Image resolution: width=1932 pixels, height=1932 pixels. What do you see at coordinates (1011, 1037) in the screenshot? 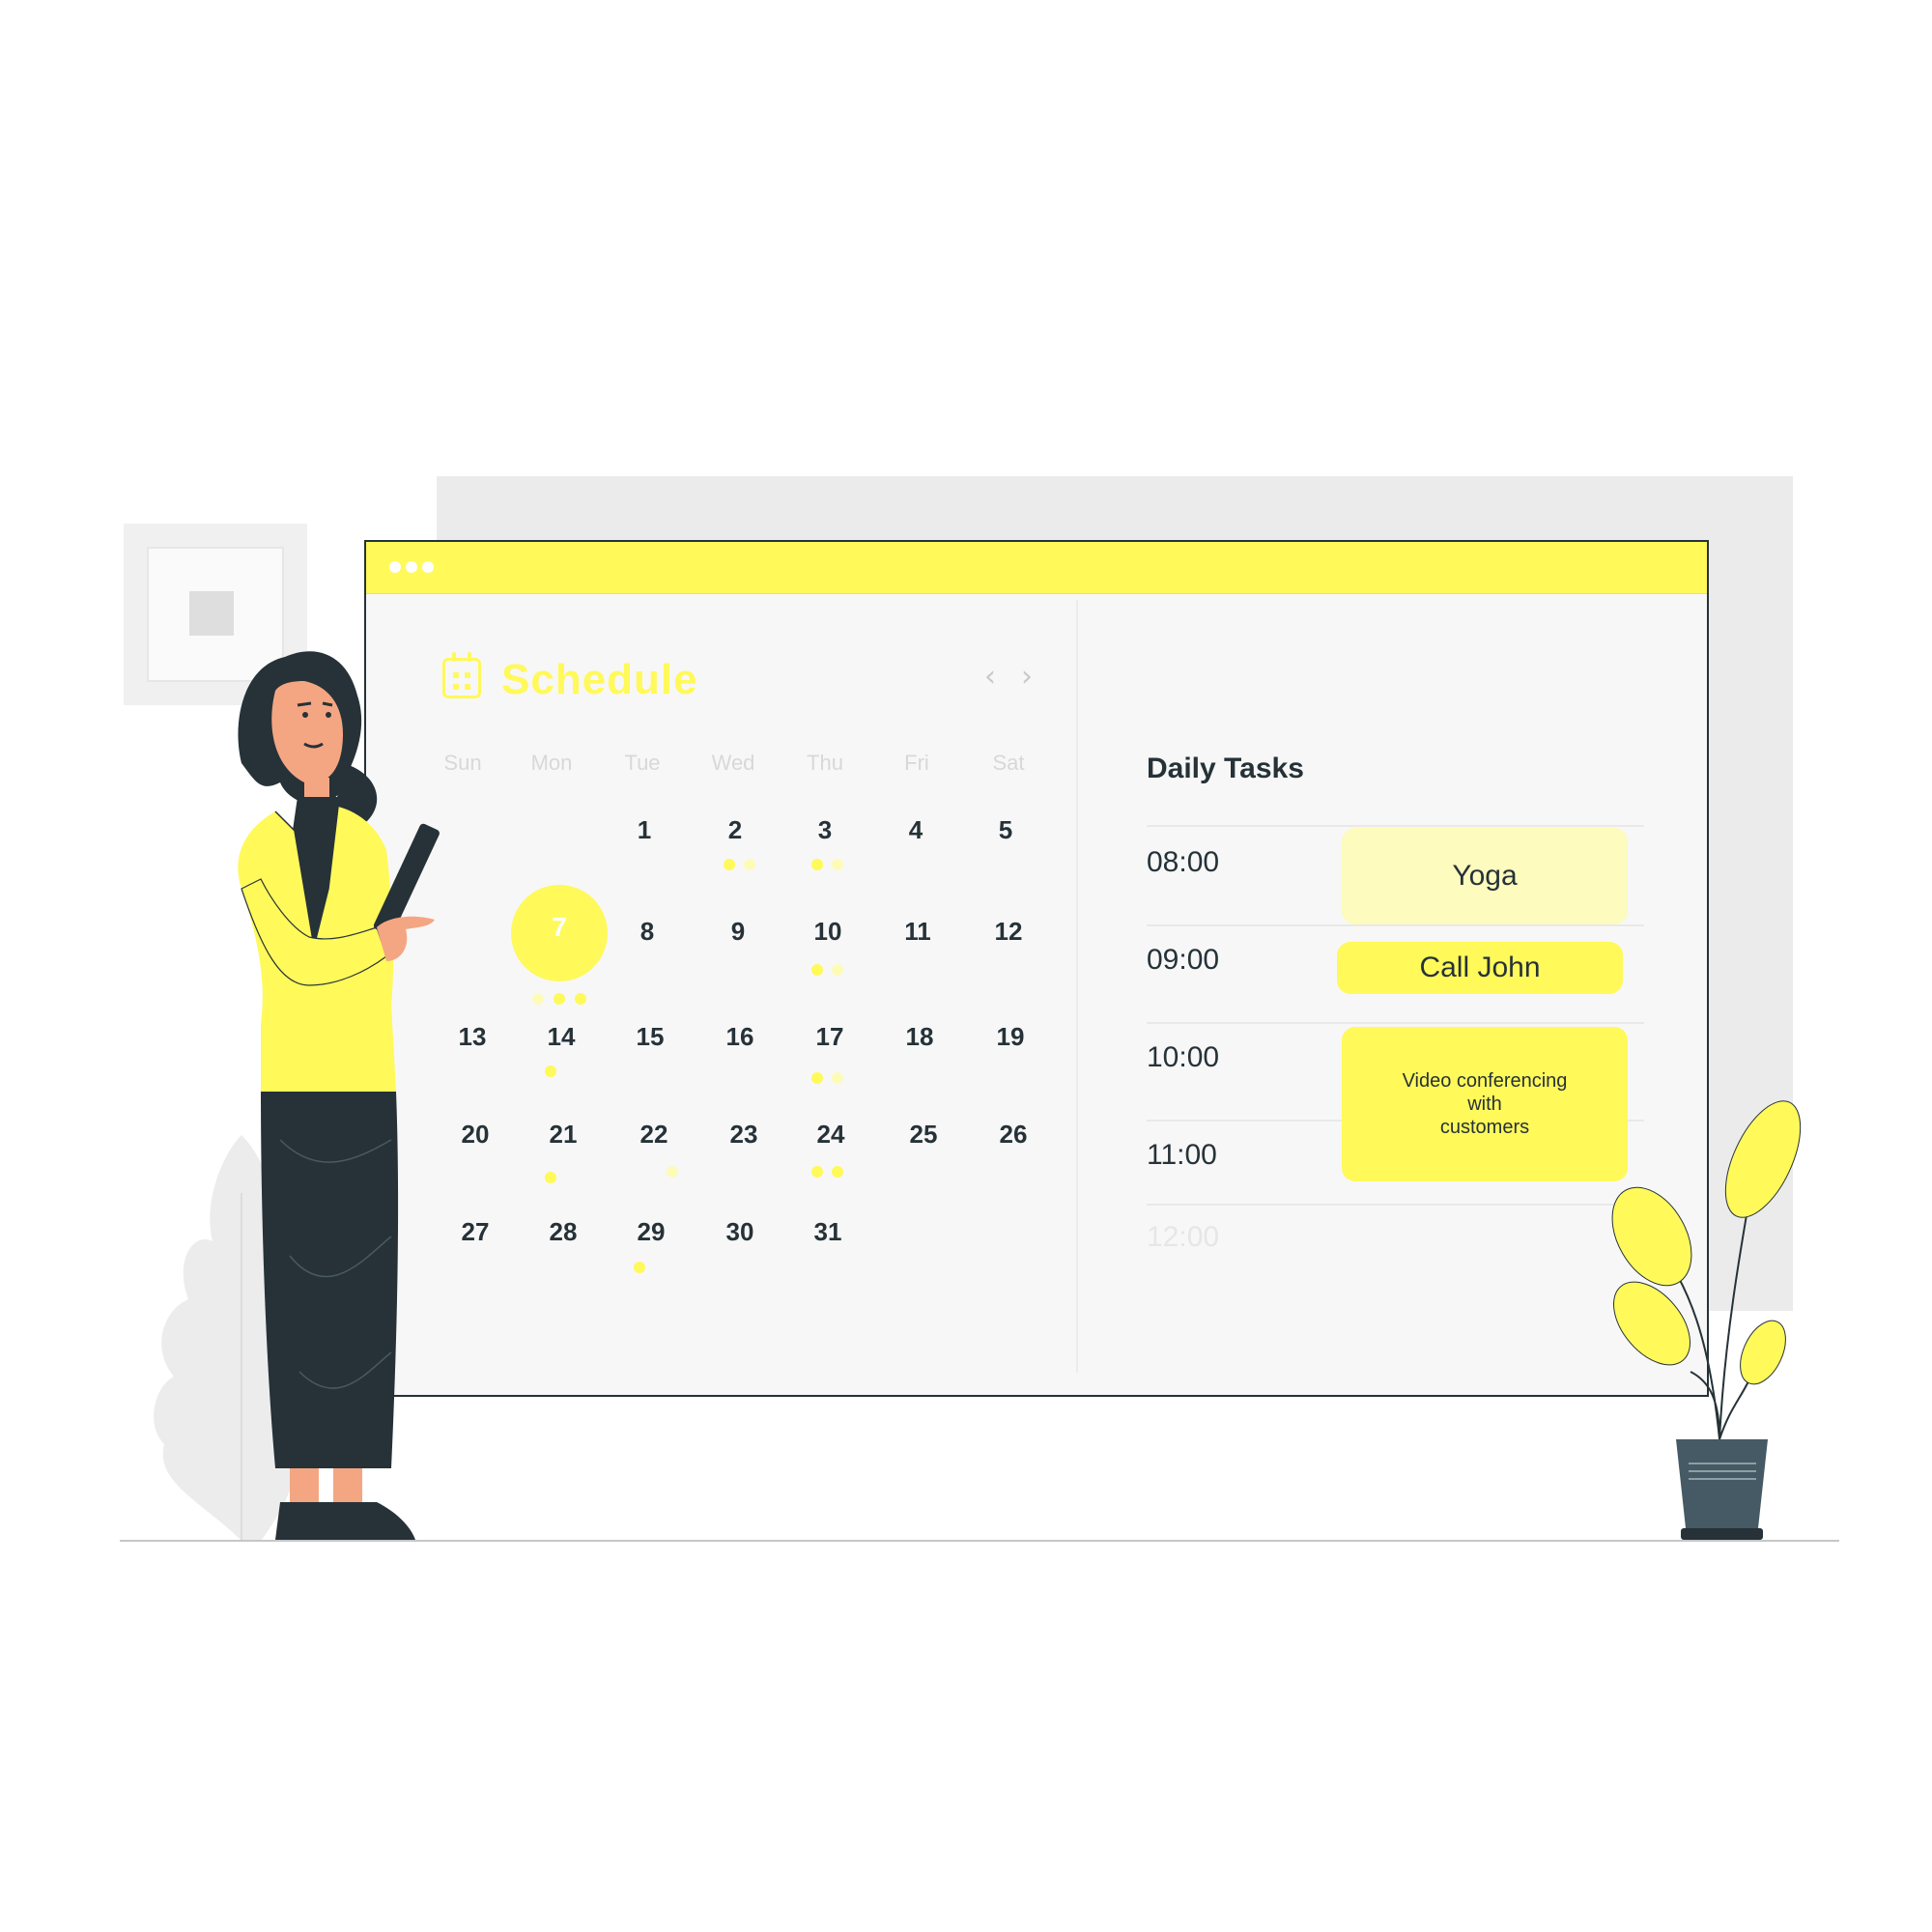
I see `calendar-day: 19` at bounding box center [1011, 1037].